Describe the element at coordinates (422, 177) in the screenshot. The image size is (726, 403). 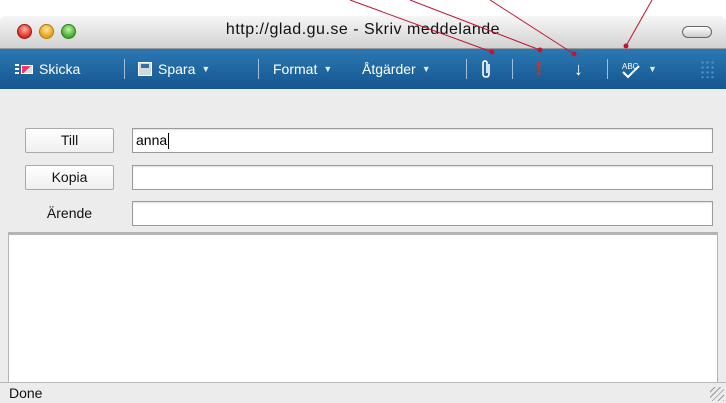
I see `cc-field` at that location.